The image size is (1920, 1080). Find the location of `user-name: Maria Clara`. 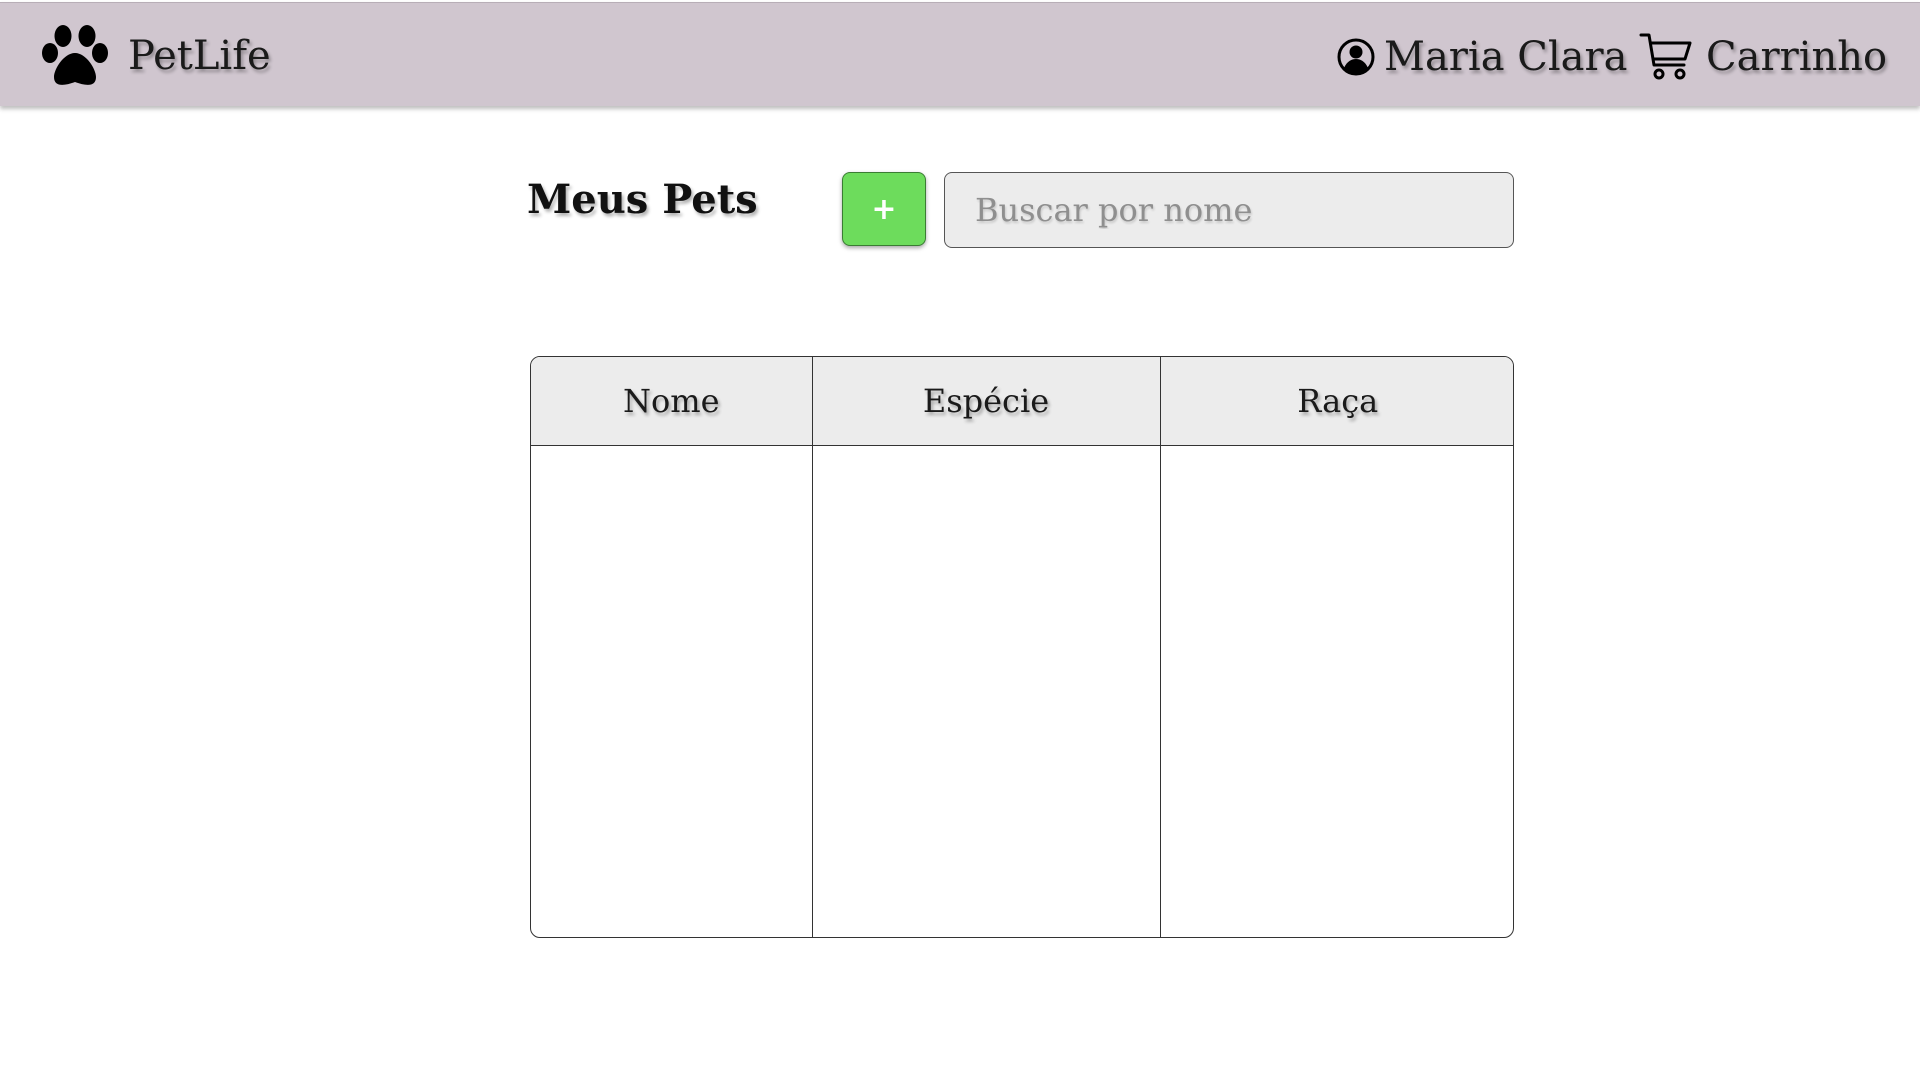

user-name: Maria Clara is located at coordinates (1506, 57).